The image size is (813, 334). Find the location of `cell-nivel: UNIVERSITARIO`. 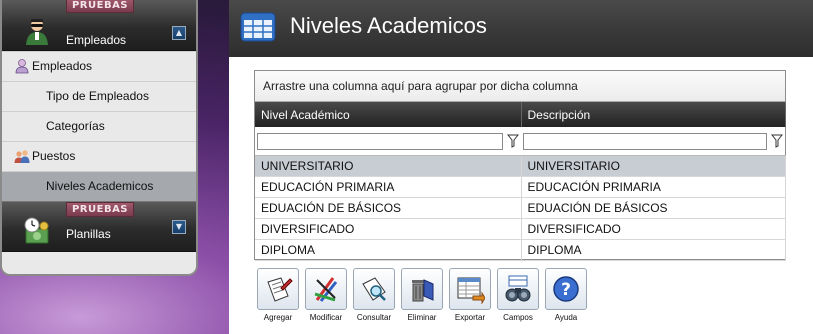

cell-nivel: UNIVERSITARIO is located at coordinates (388, 166).